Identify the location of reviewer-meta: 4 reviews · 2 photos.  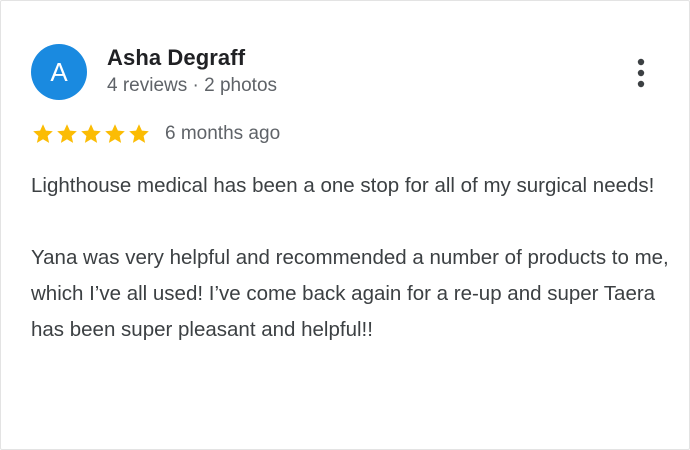
(192, 85).